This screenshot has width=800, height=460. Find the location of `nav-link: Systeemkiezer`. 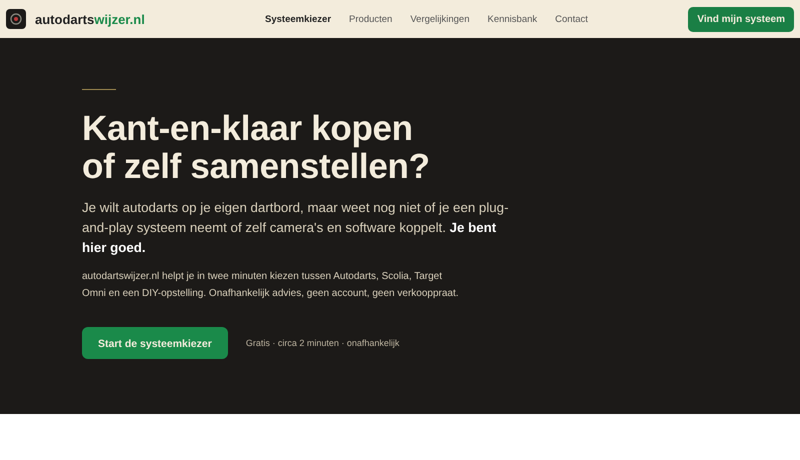

nav-link: Systeemkiezer is located at coordinates (298, 19).